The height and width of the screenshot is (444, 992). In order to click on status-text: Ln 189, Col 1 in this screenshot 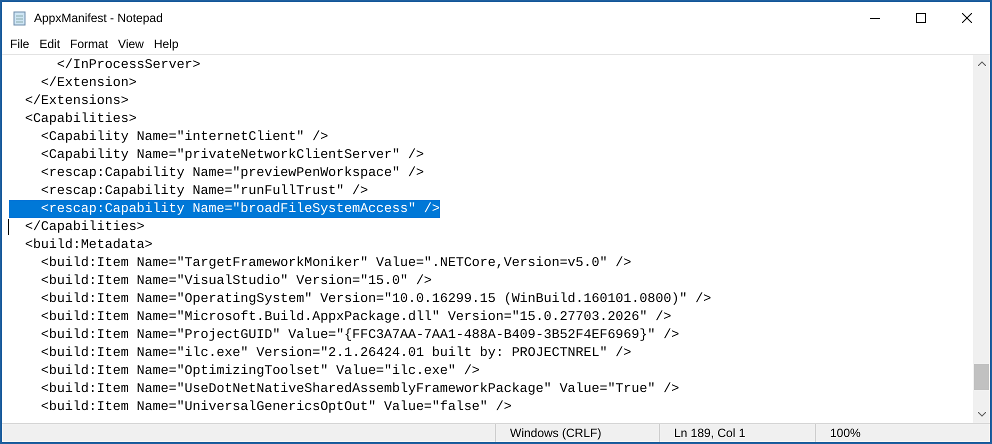, I will do `click(710, 433)`.